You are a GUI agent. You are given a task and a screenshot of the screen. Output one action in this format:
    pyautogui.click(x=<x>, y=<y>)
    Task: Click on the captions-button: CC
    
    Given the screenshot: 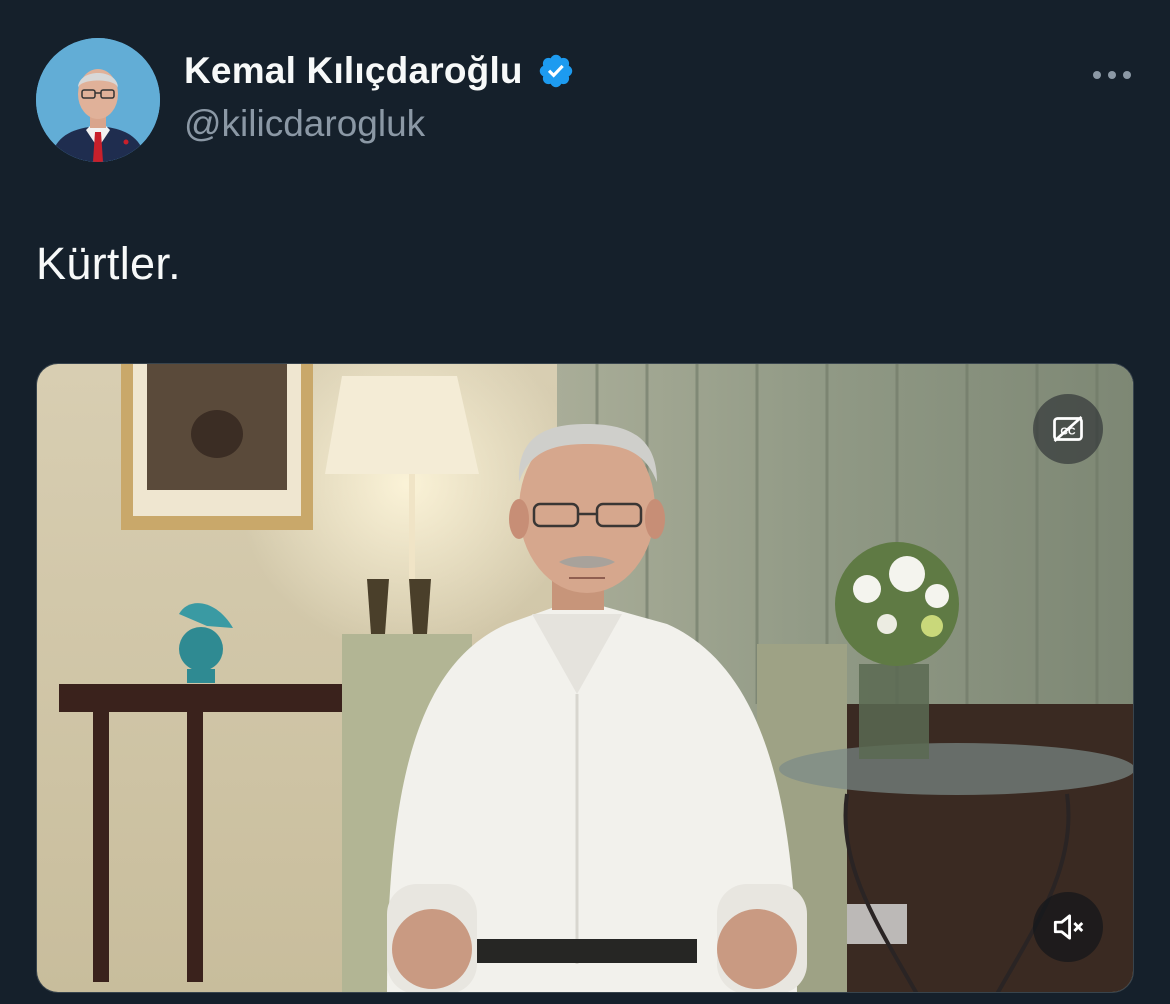 What is the action you would take?
    pyautogui.click(x=1068, y=429)
    